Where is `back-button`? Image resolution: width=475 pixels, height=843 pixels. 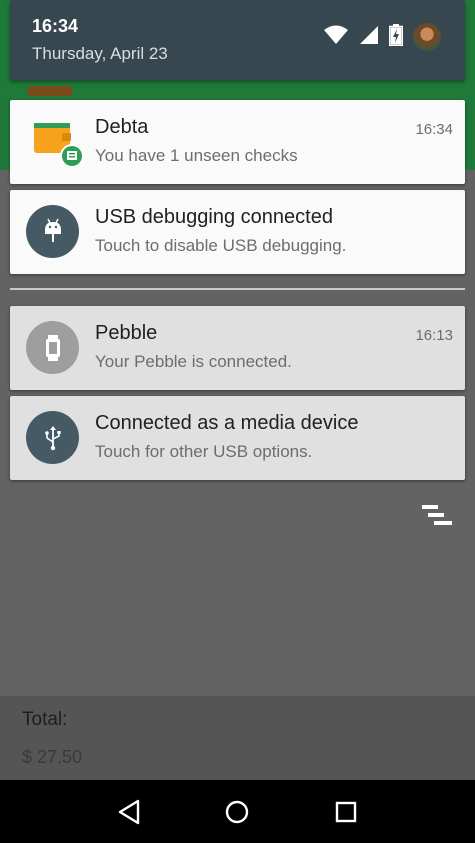
back-button is located at coordinates (129, 812).